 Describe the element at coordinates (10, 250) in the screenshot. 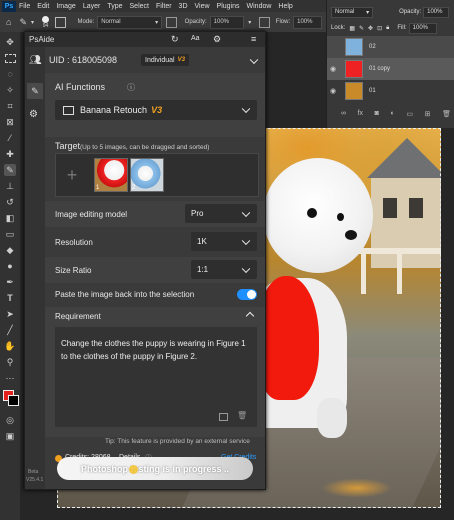

I see `blur-tool-icon: ◆` at that location.